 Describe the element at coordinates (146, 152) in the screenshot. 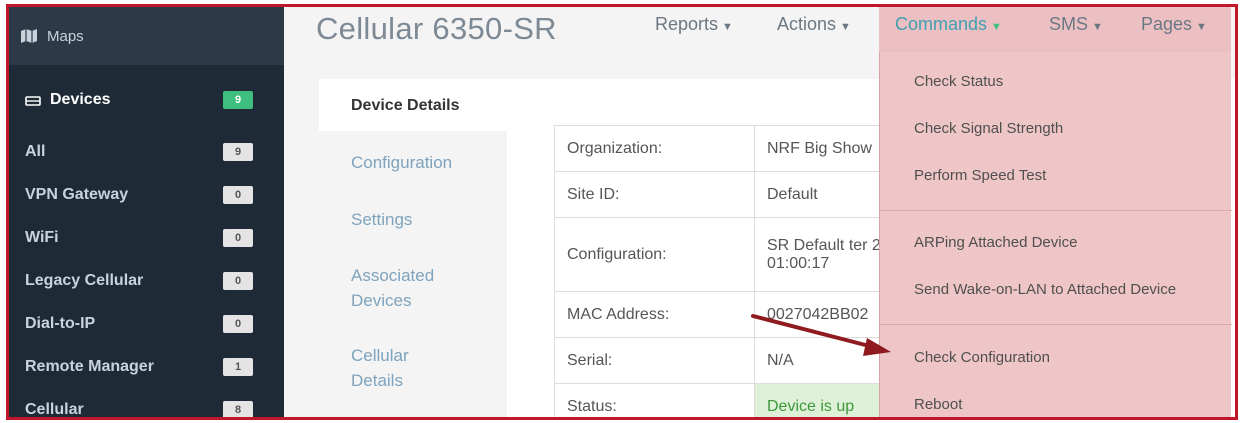

I see `sidebar-item-all: All 9` at that location.